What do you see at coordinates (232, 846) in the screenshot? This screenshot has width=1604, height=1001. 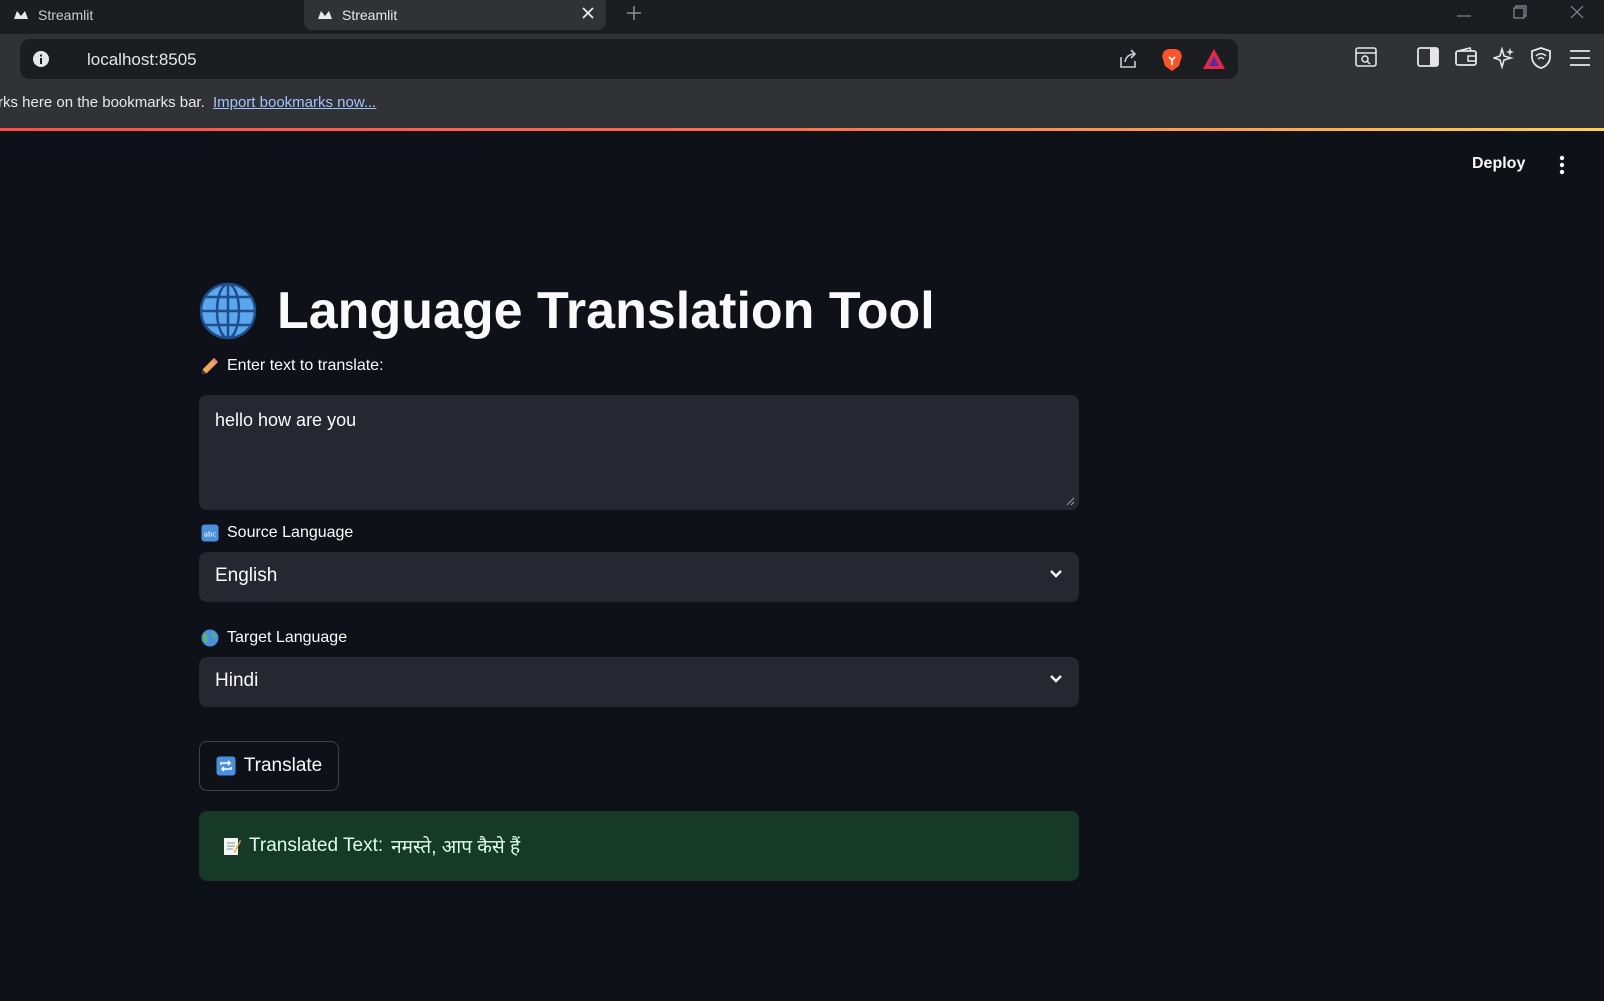 I see `memo-icon` at bounding box center [232, 846].